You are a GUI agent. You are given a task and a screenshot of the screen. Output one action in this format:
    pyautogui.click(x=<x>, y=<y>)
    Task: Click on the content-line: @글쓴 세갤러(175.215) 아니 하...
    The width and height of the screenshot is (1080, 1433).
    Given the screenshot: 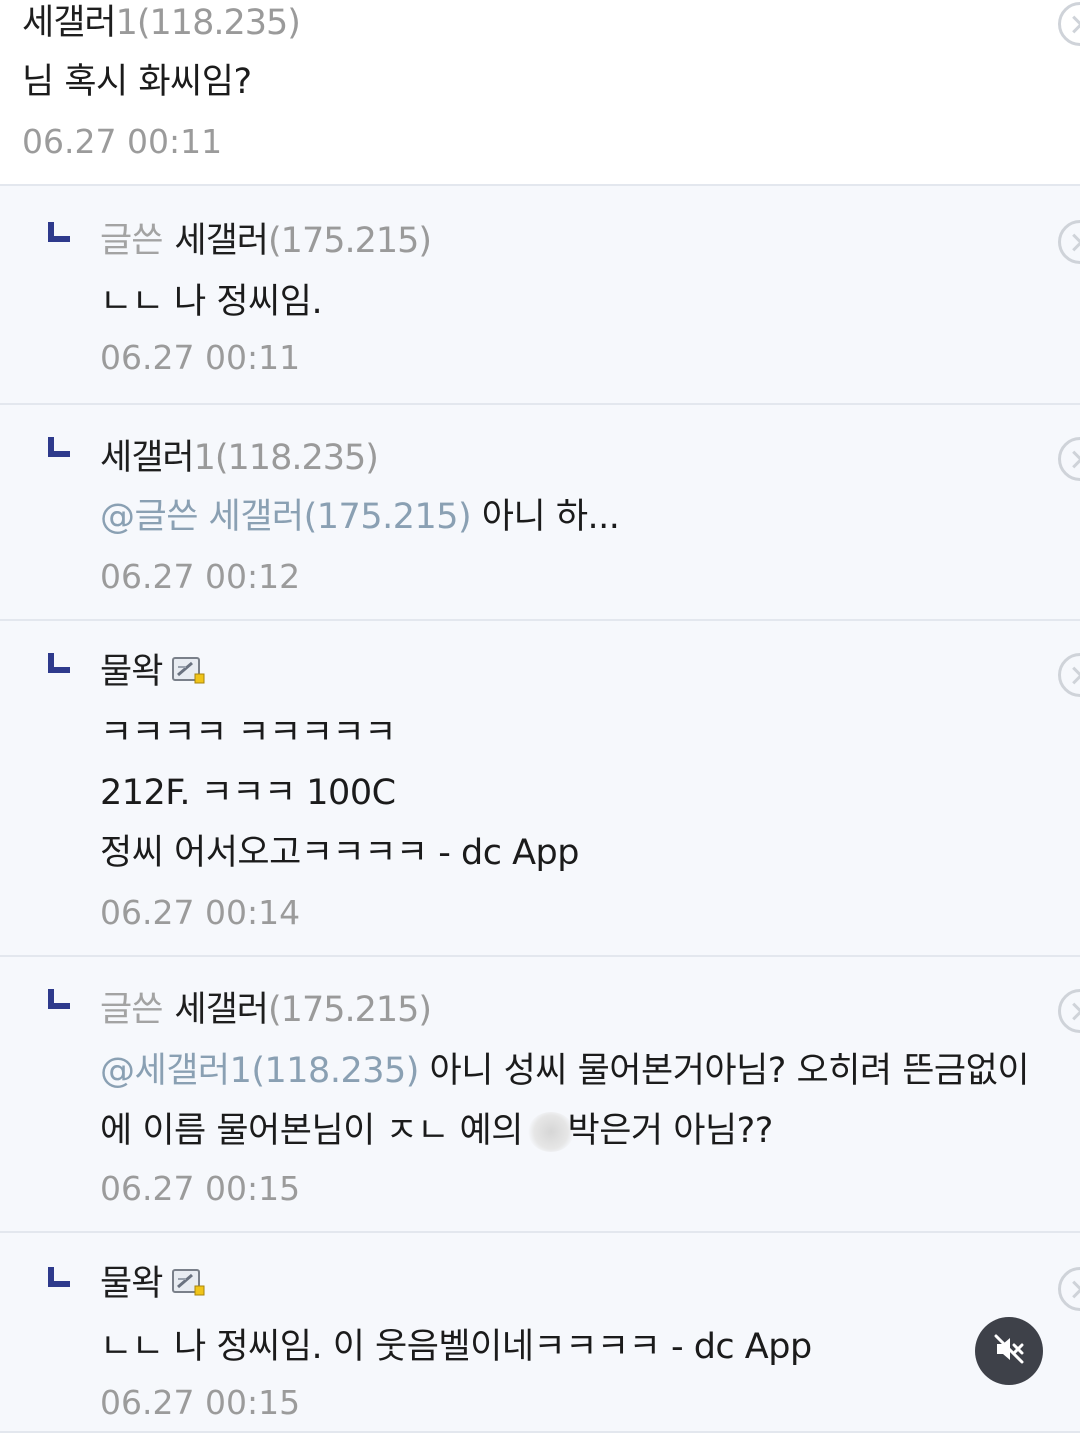 What is the action you would take?
    pyautogui.click(x=360, y=517)
    